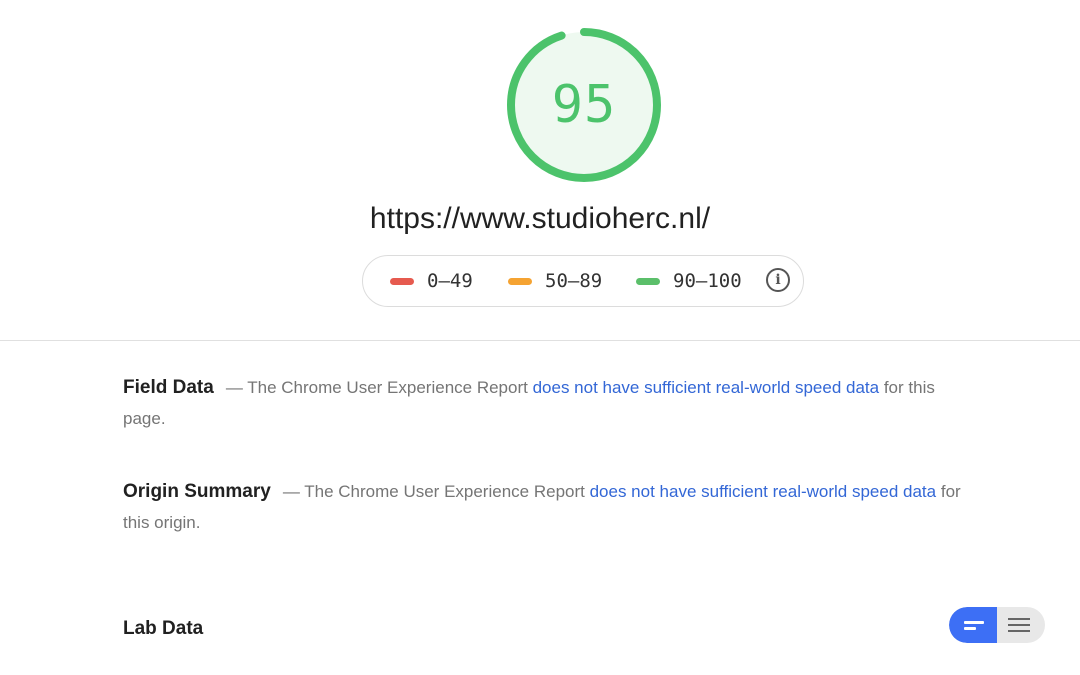 The width and height of the screenshot is (1080, 675). Describe the element at coordinates (973, 625) in the screenshot. I see `compact-view-button` at that location.